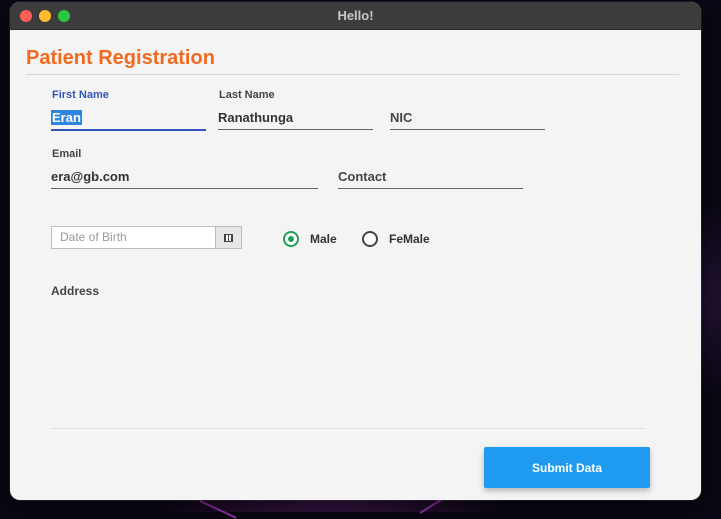  What do you see at coordinates (370, 239) in the screenshot?
I see `gender-female-radio` at bounding box center [370, 239].